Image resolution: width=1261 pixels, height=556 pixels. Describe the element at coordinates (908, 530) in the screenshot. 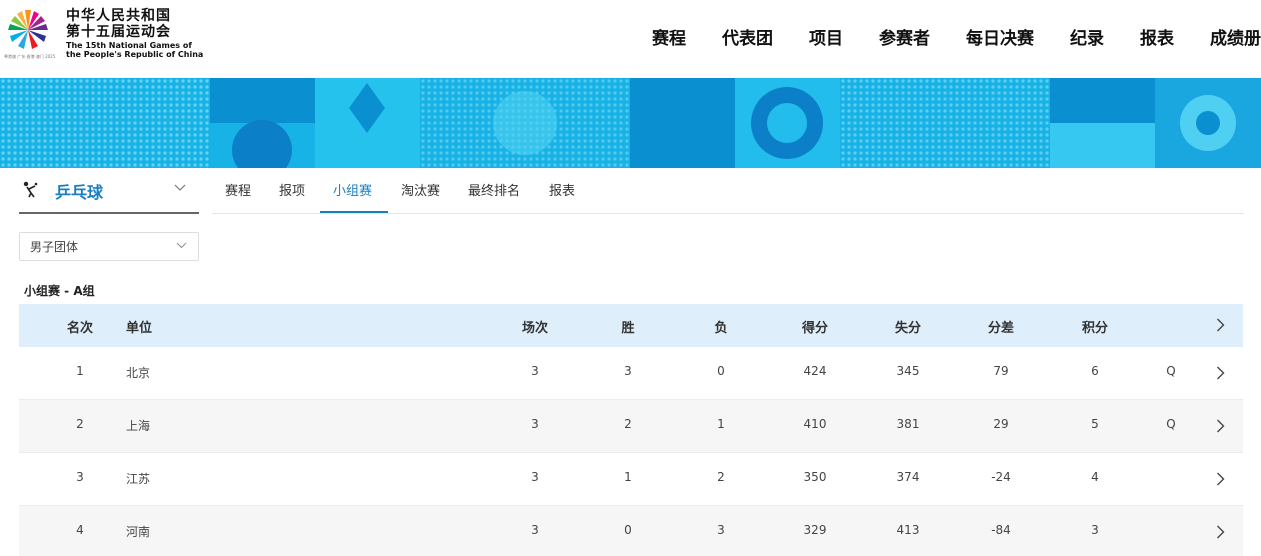

I see `cell-points-against: 413` at that location.